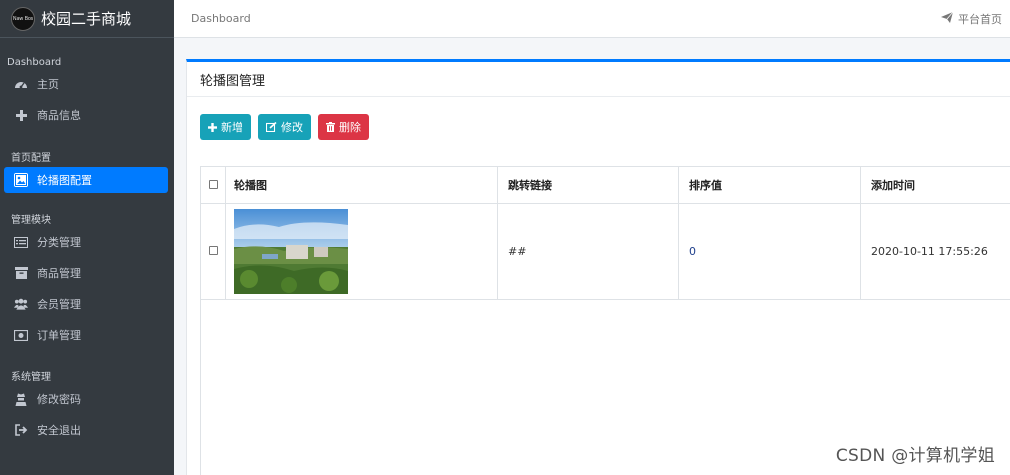  Describe the element at coordinates (59, 242) in the screenshot. I see `sidebar-item-label: 分类管理` at that location.